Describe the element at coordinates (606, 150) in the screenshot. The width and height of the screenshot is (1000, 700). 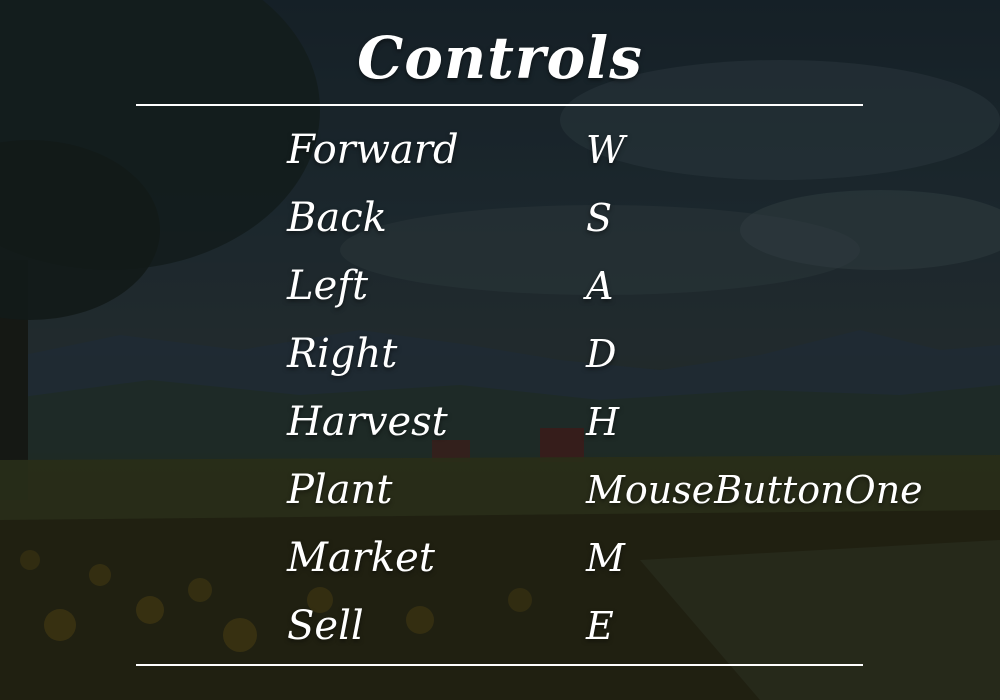
I see `key-binding: W` at that location.